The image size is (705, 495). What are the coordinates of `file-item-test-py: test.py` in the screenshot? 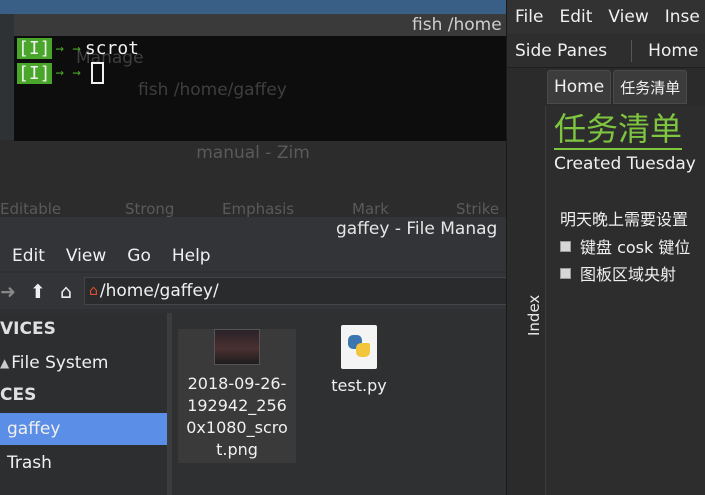 It's located at (359, 361).